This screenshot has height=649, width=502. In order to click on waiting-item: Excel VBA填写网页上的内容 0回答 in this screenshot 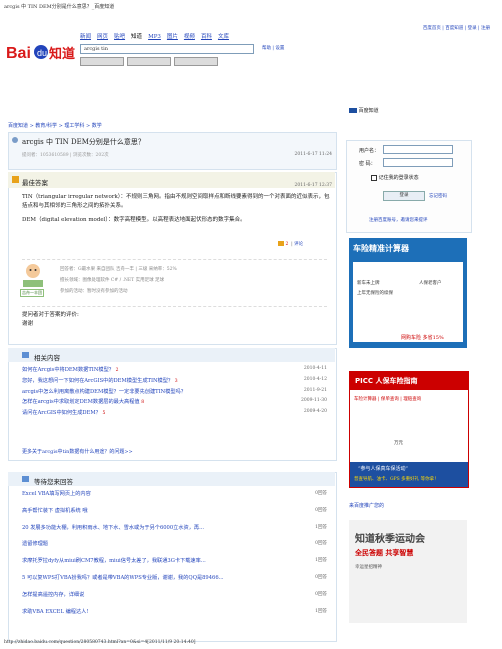, I will do `click(174, 498)`.